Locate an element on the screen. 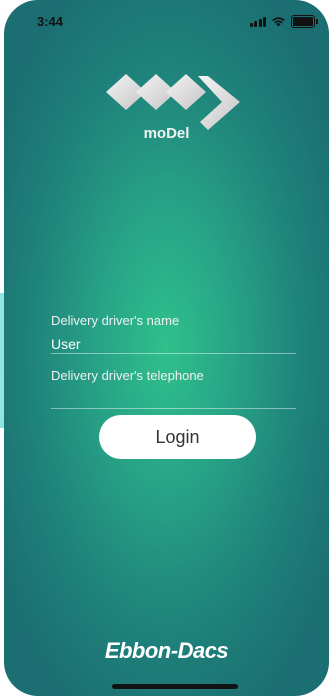  driver-name-input is located at coordinates (173, 344).